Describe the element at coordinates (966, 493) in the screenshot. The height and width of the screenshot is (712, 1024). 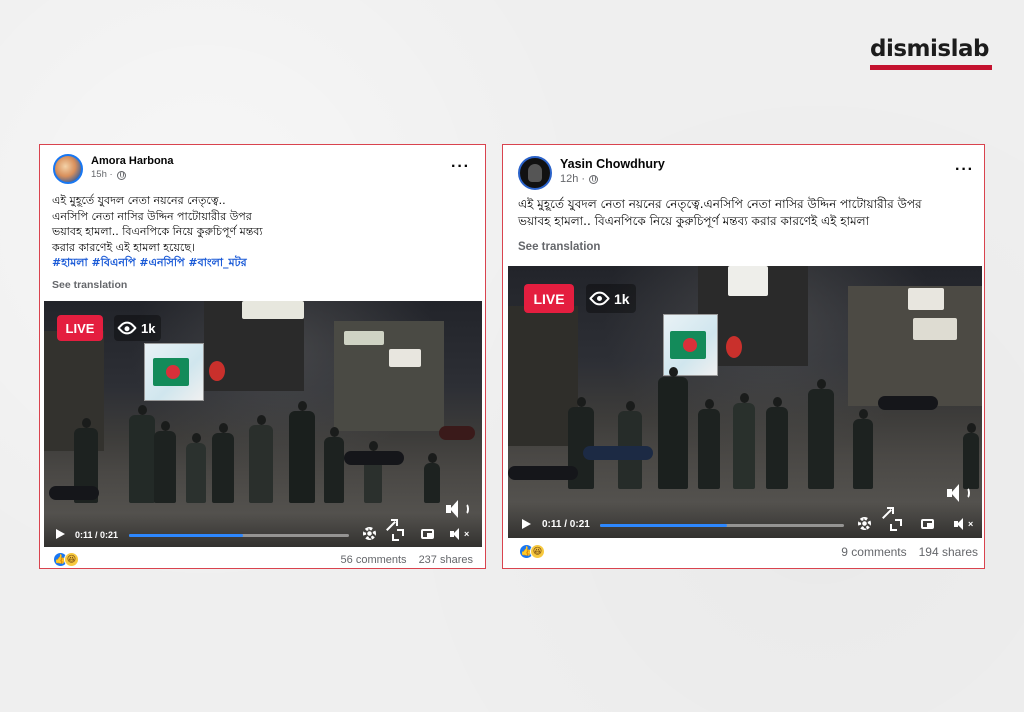
I see `volume-wave` at that location.